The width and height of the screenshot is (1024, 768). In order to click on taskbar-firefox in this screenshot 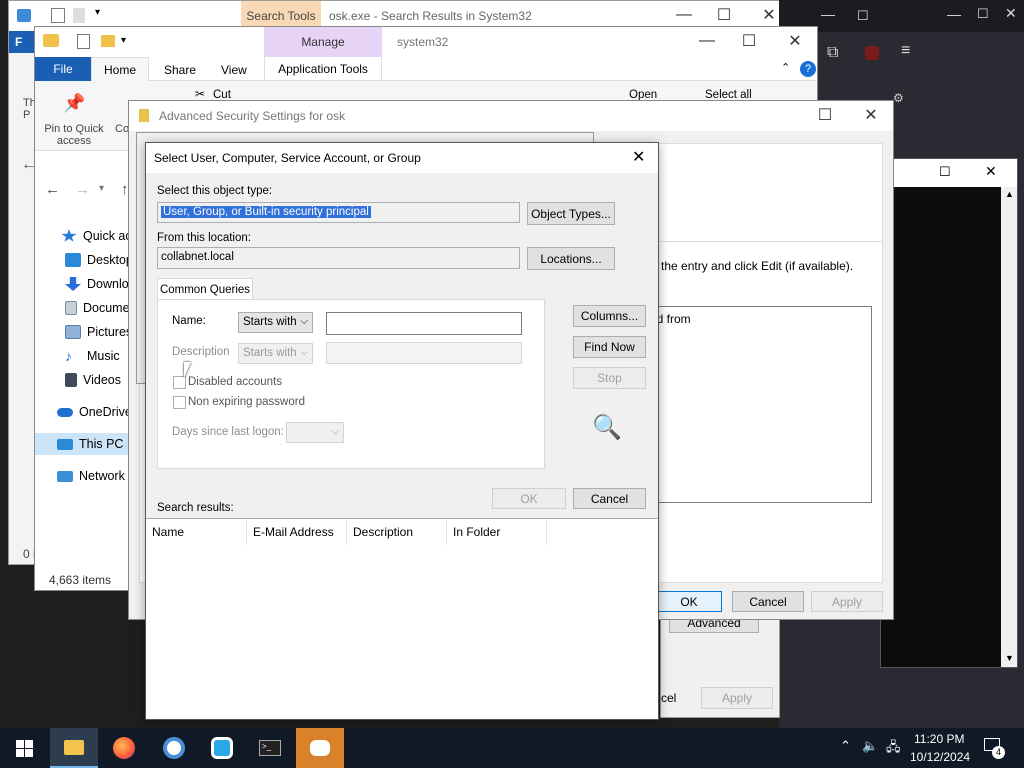, I will do `click(124, 748)`.